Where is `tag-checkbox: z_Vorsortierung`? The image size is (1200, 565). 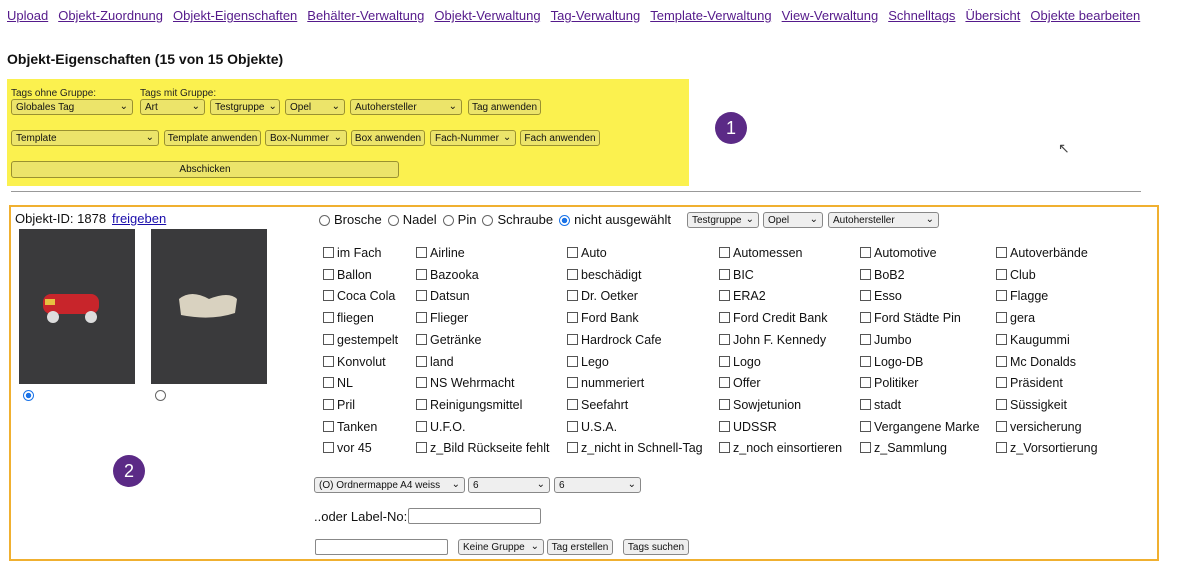 tag-checkbox: z_Vorsortierung is located at coordinates (1047, 448).